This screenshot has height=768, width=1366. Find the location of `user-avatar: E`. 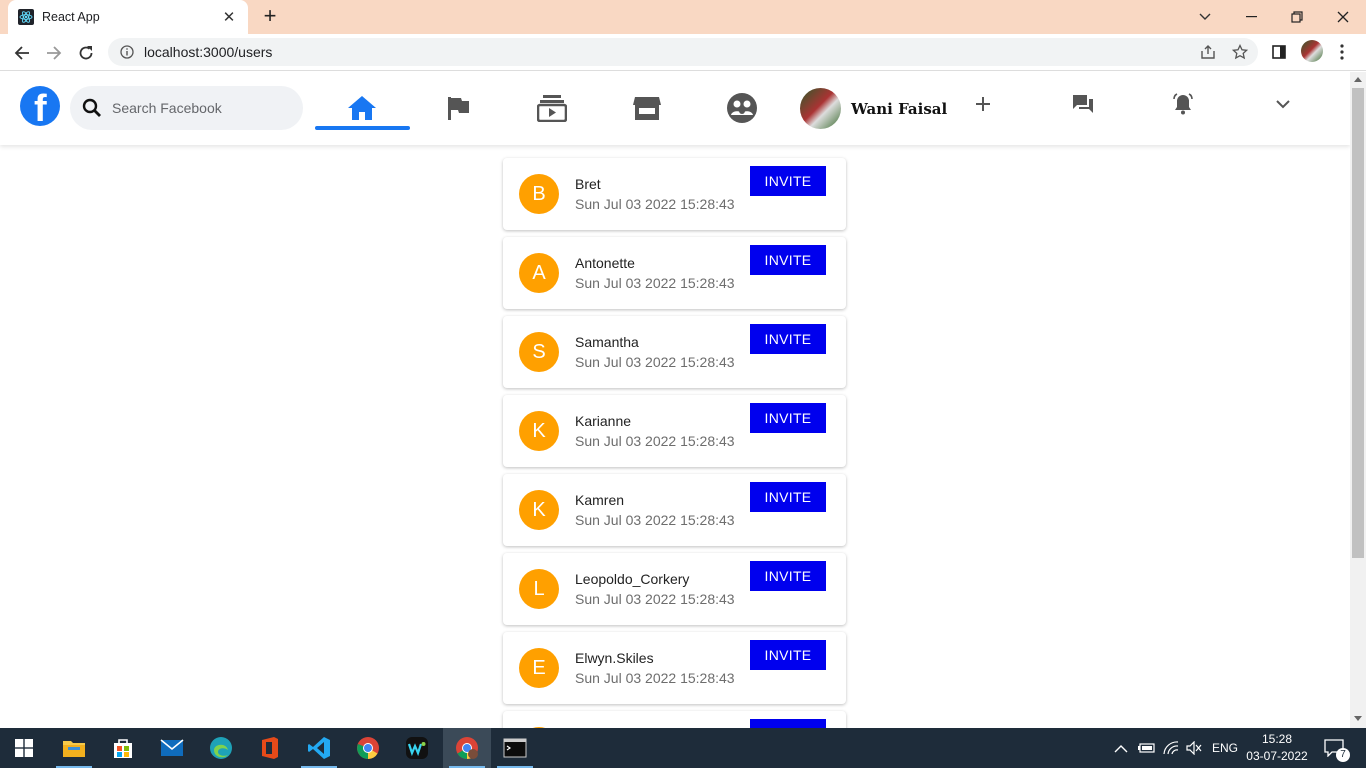

user-avatar: E is located at coordinates (539, 668).